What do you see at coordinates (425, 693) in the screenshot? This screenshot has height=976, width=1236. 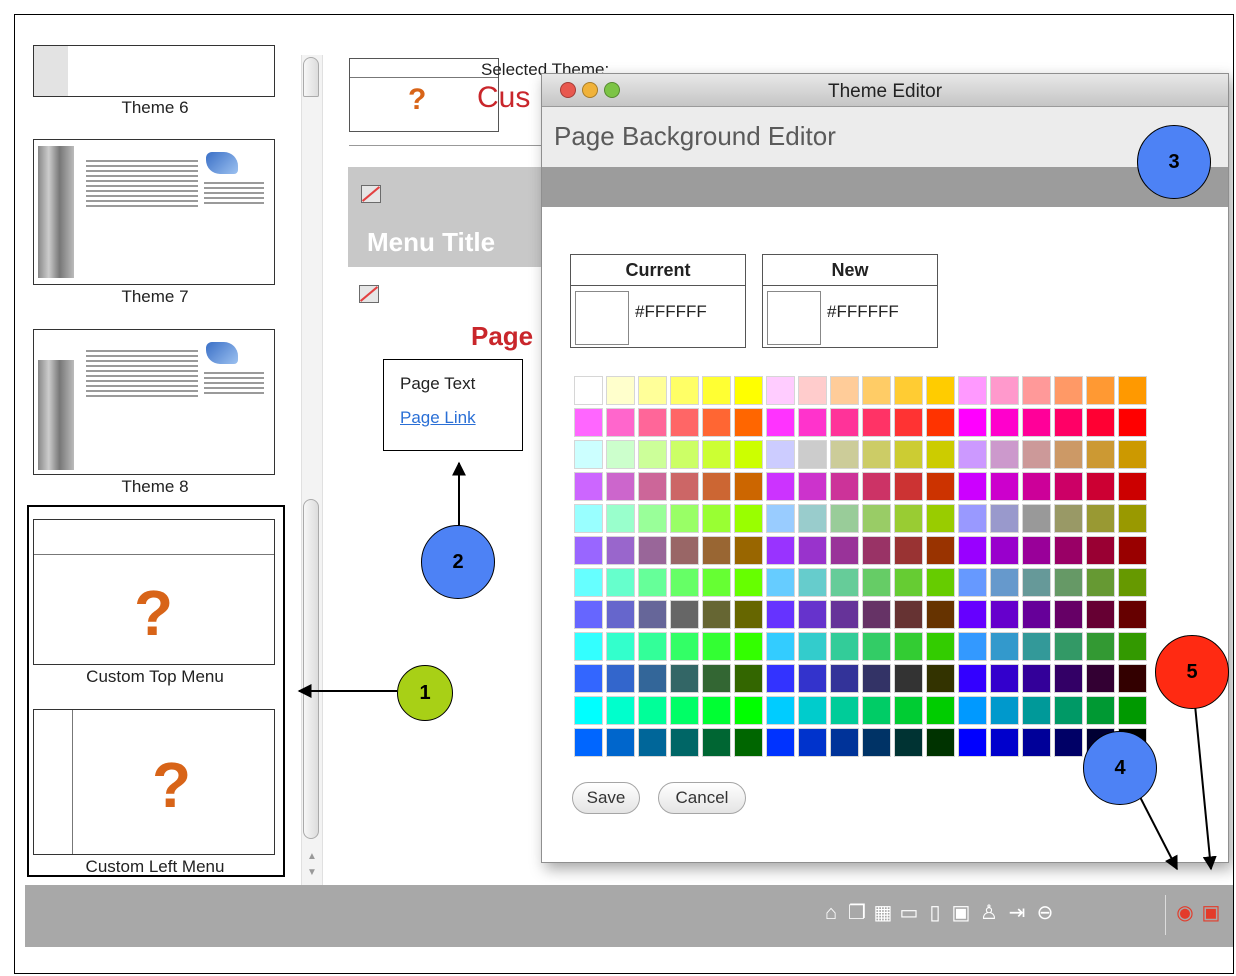 I see `callout-1: 1` at bounding box center [425, 693].